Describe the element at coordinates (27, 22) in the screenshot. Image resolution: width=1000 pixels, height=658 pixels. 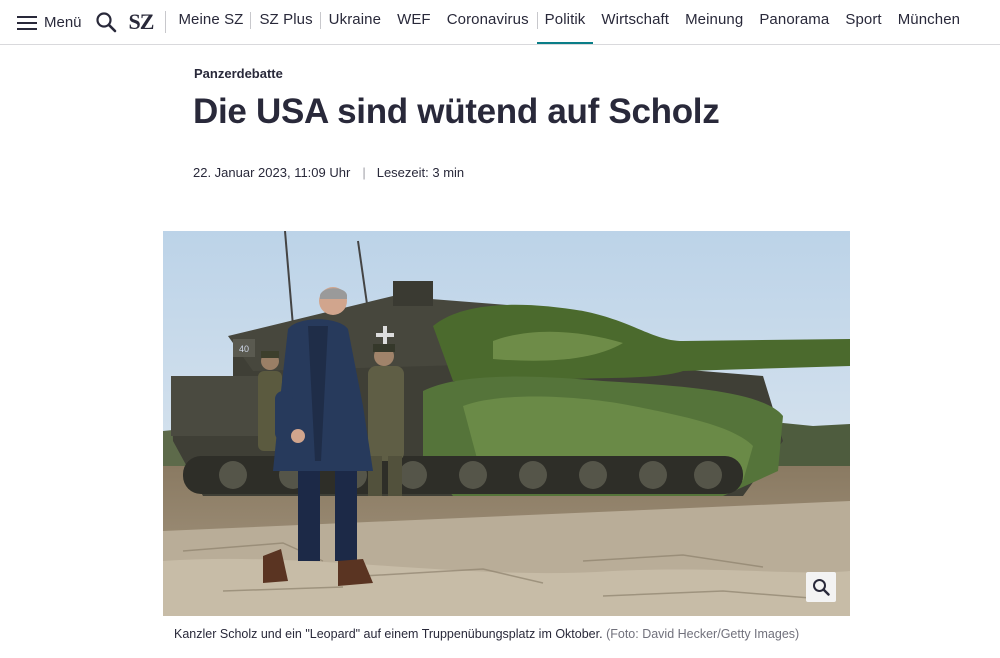
I see `hamburger-icon` at that location.